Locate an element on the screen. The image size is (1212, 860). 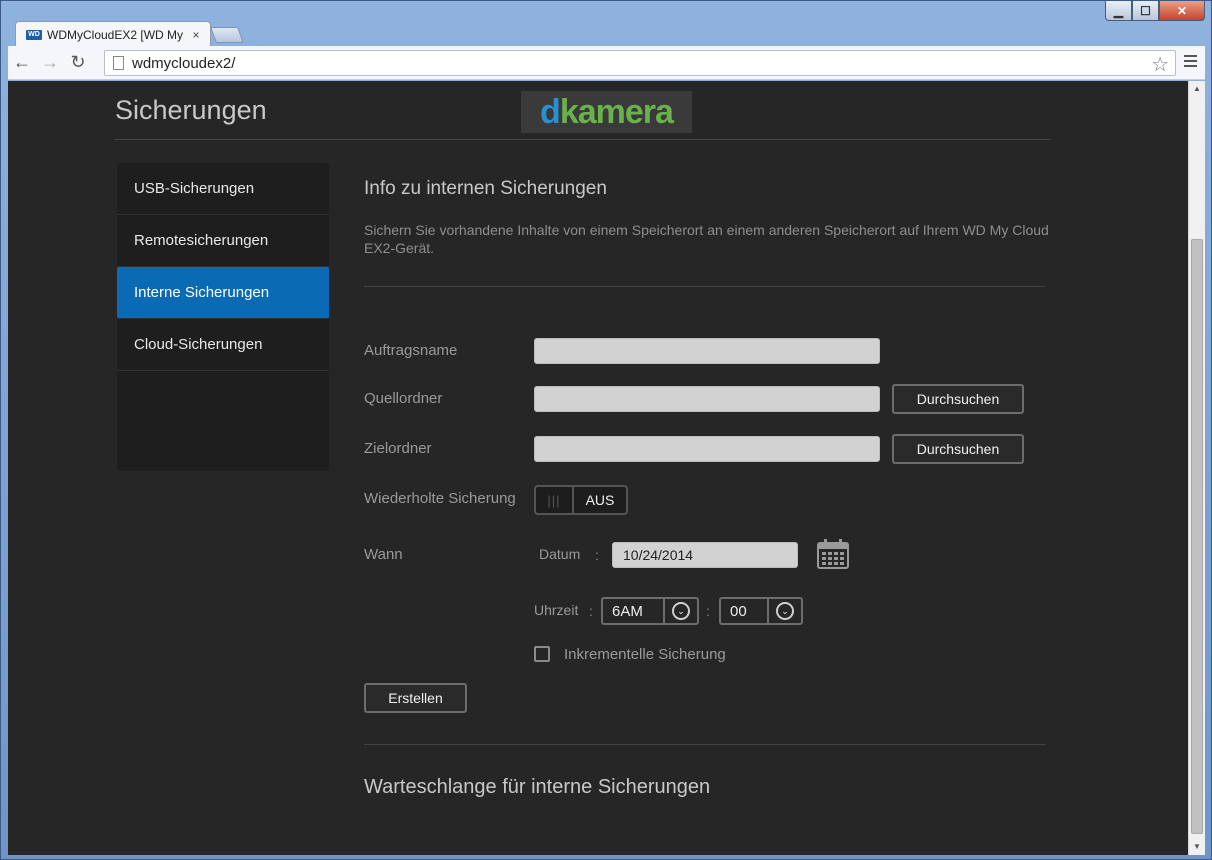
scroll-down-icon: ▼ is located at coordinates (1197, 847).